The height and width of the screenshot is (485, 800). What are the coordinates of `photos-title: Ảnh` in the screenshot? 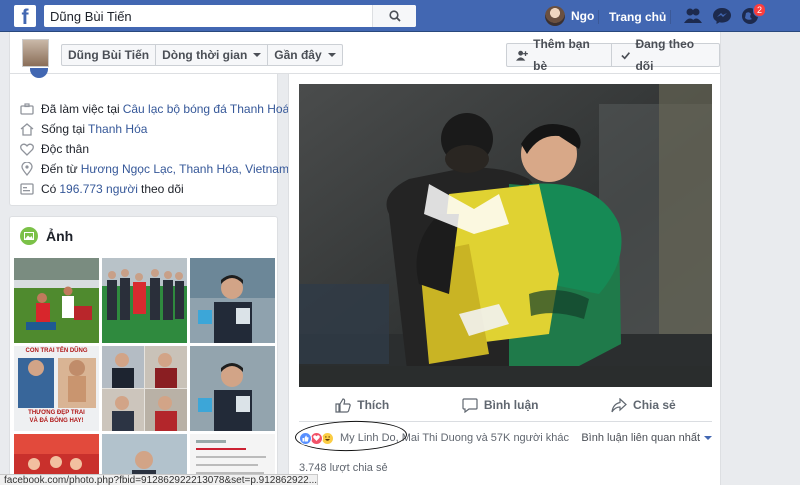 It's located at (60, 236).